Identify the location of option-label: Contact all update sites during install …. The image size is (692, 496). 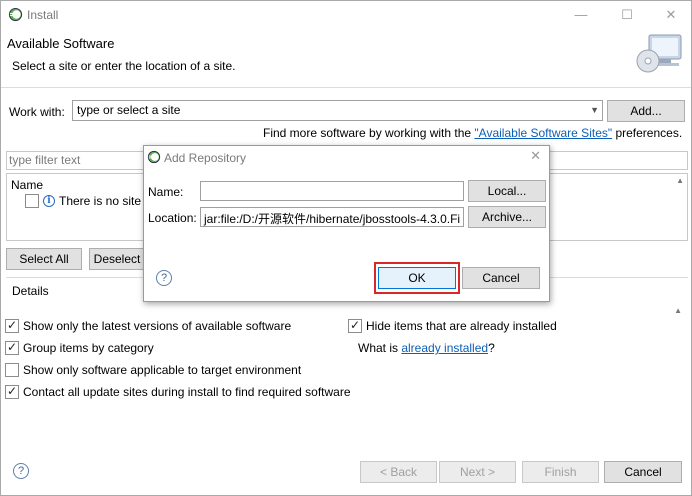
(187, 392).